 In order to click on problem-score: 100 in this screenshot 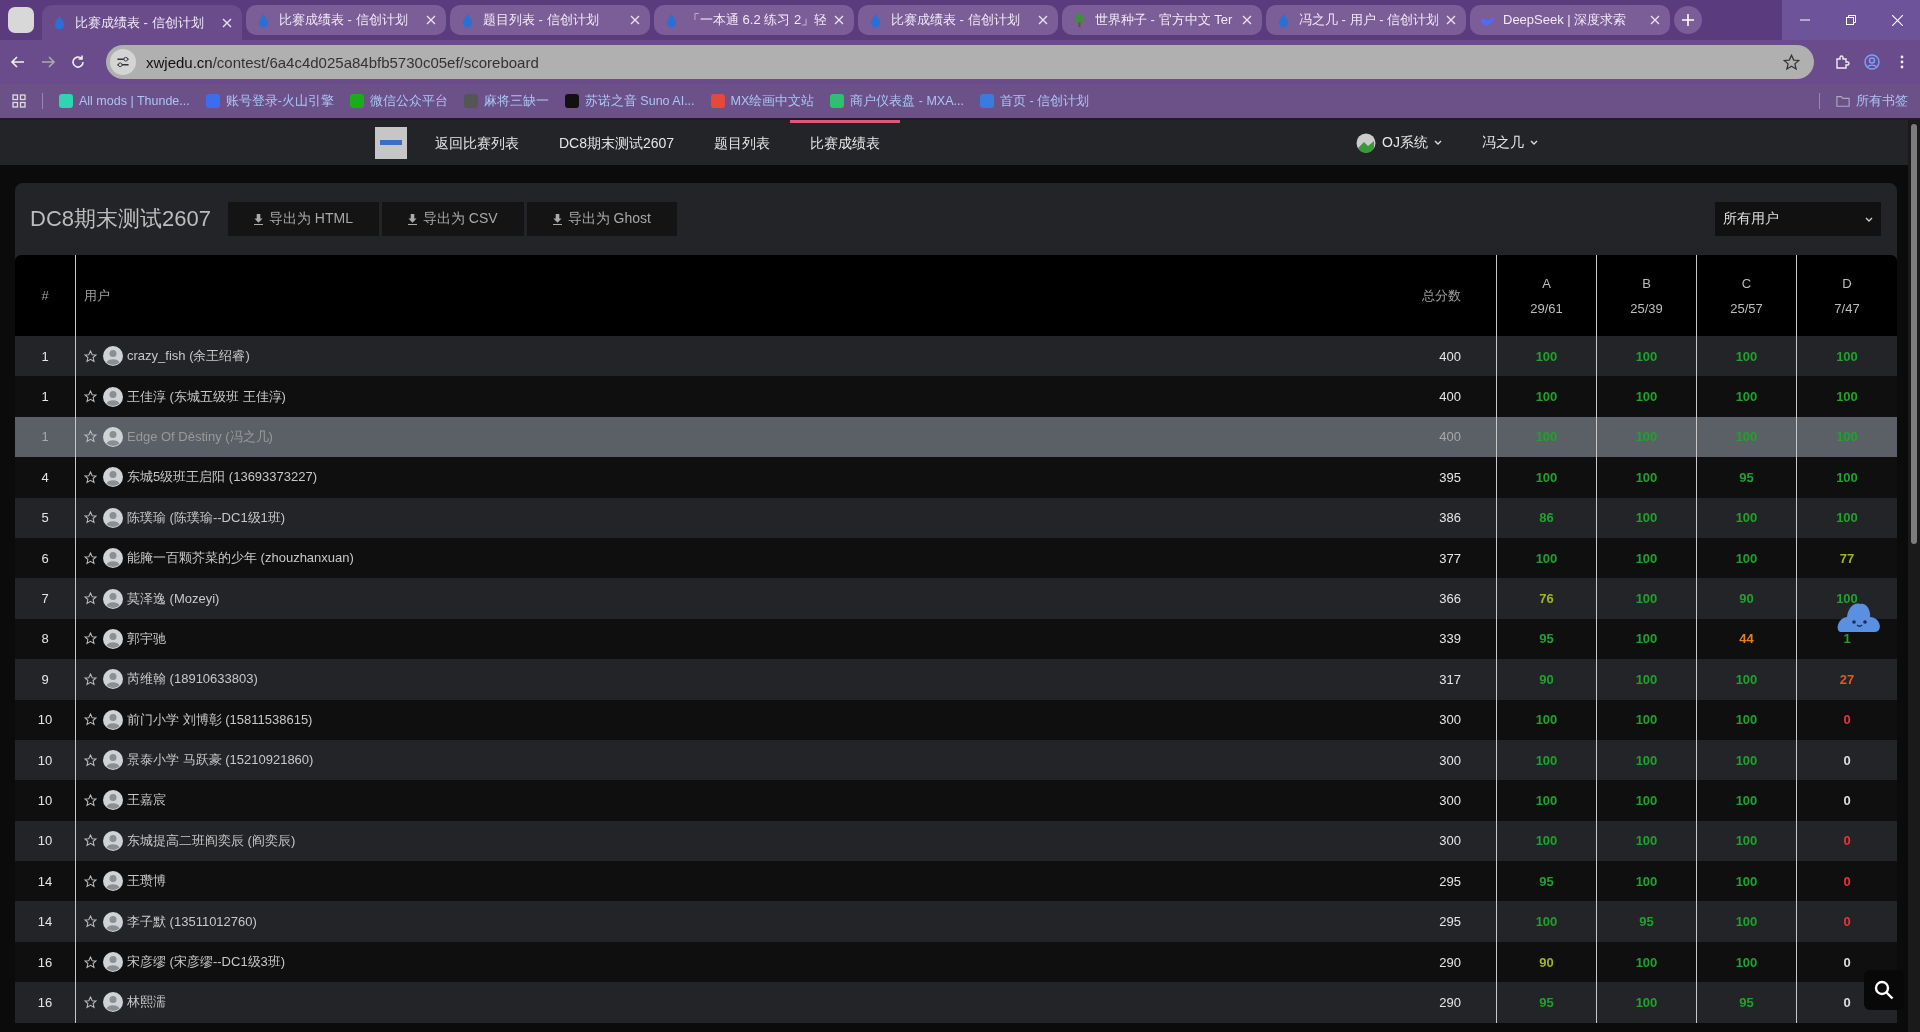, I will do `click(1746, 720)`.